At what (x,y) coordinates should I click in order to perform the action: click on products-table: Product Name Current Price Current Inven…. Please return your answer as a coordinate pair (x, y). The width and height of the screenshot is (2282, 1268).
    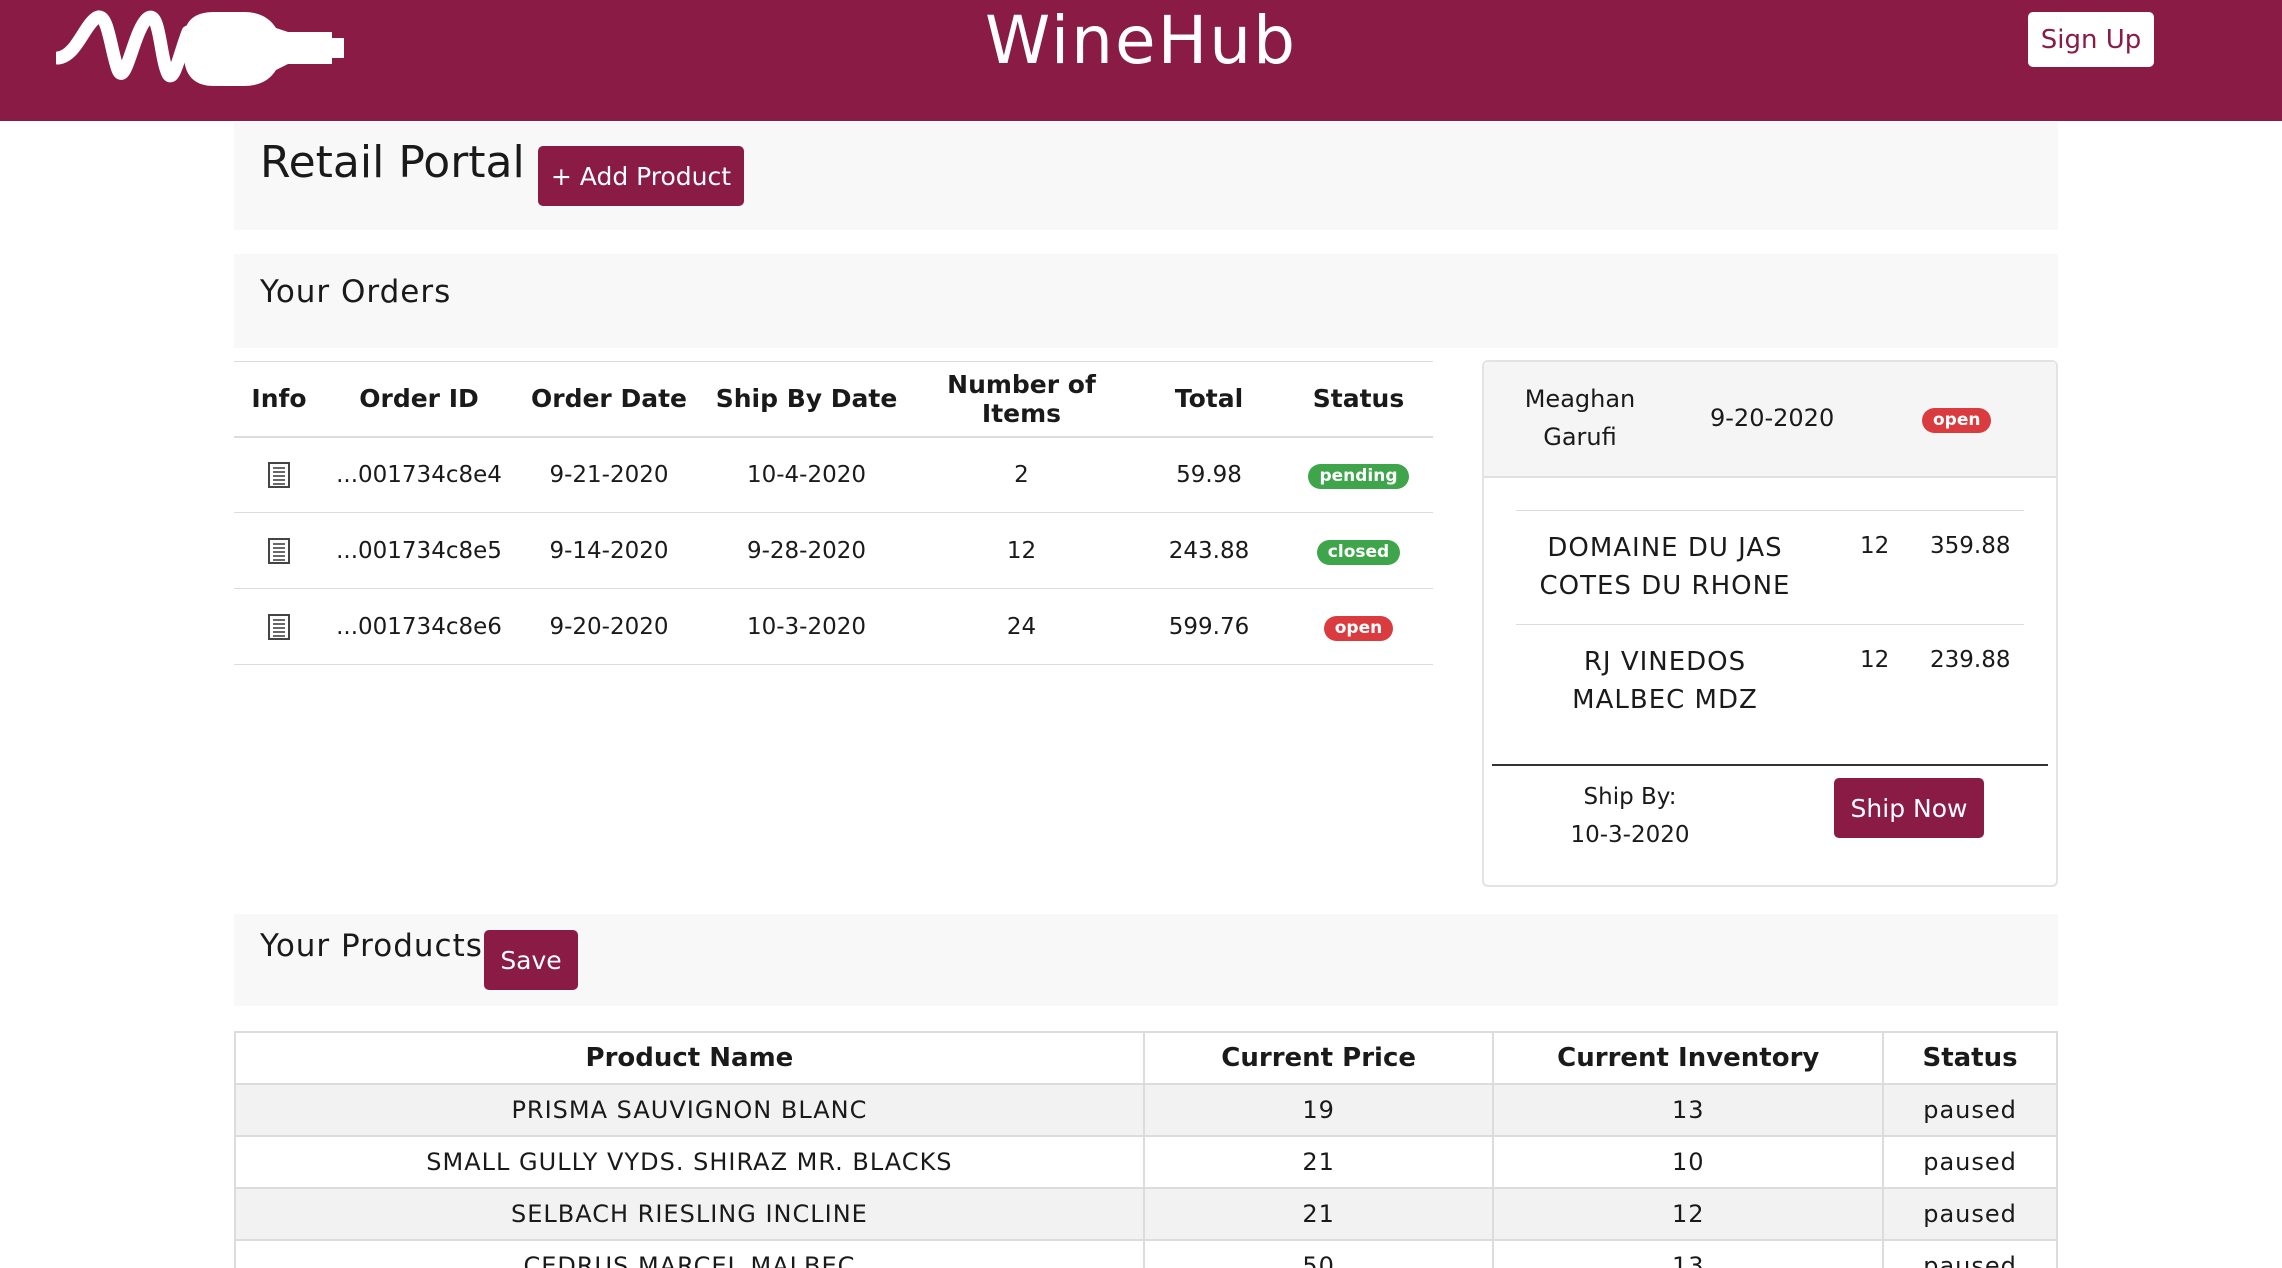
    Looking at the image, I should click on (1146, 1149).